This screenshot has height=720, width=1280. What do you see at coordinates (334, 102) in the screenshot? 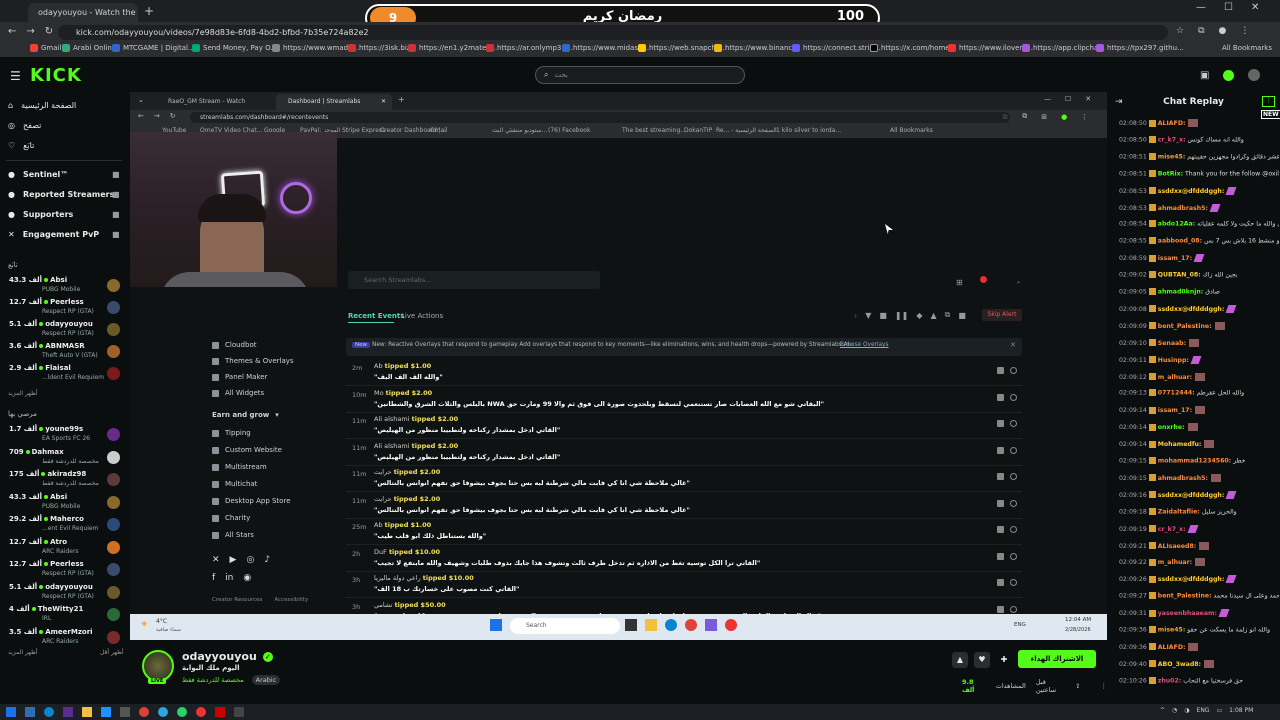
I see `captured-tab-2: Dashboard | Streamlabs ✕` at bounding box center [334, 102].